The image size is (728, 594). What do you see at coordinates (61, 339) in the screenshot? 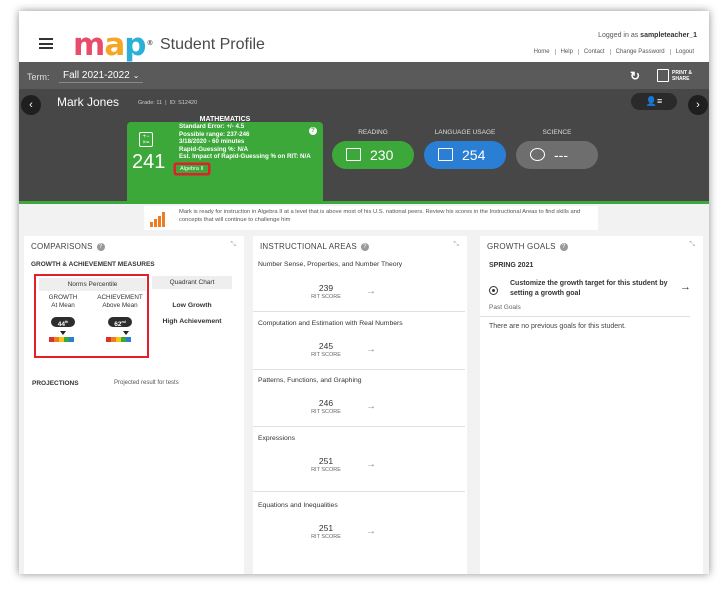
I see `growth-percentile-scale` at bounding box center [61, 339].